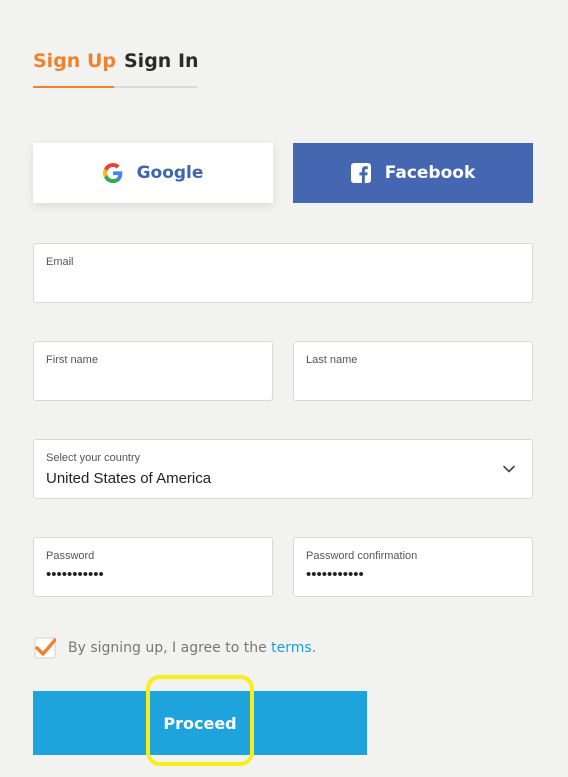 The height and width of the screenshot is (777, 568). I want to click on terms-suffix: ., so click(314, 648).